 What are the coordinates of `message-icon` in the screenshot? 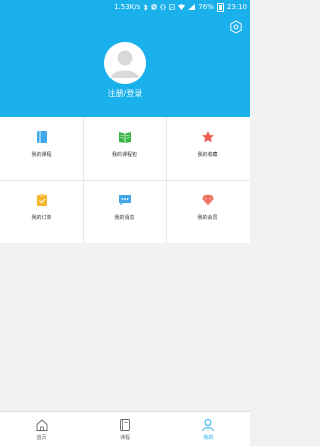 It's located at (125, 199).